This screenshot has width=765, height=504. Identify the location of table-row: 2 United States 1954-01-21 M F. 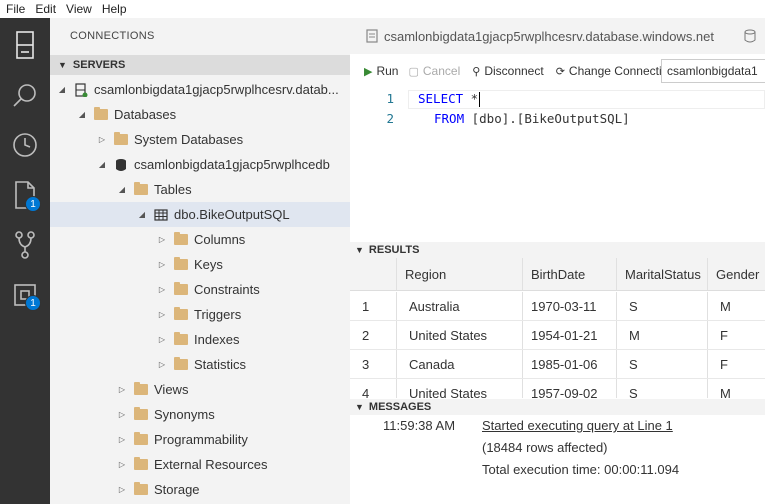
(557, 335).